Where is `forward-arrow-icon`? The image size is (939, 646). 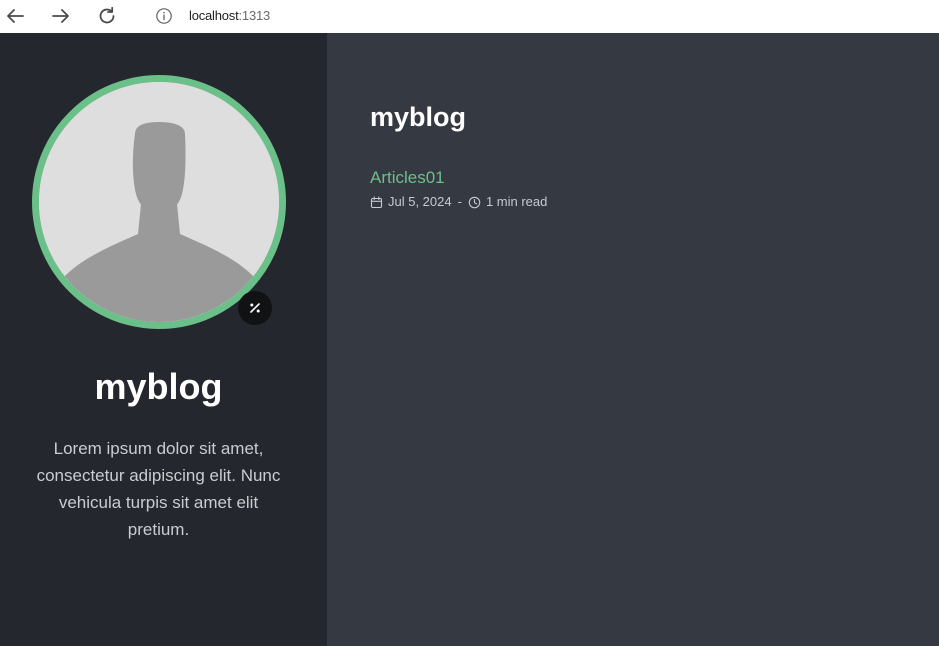 forward-arrow-icon is located at coordinates (61, 16).